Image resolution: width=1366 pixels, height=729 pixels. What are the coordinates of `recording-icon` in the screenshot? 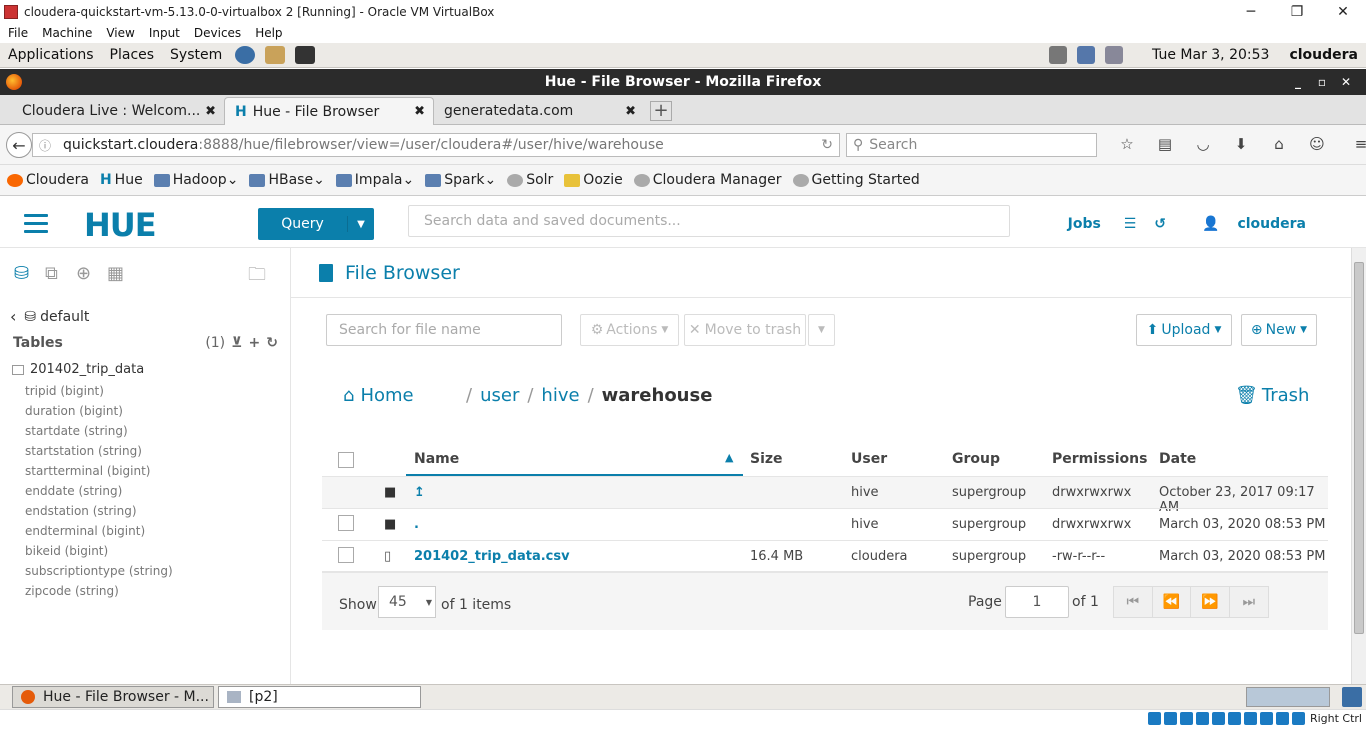 It's located at (1266, 718).